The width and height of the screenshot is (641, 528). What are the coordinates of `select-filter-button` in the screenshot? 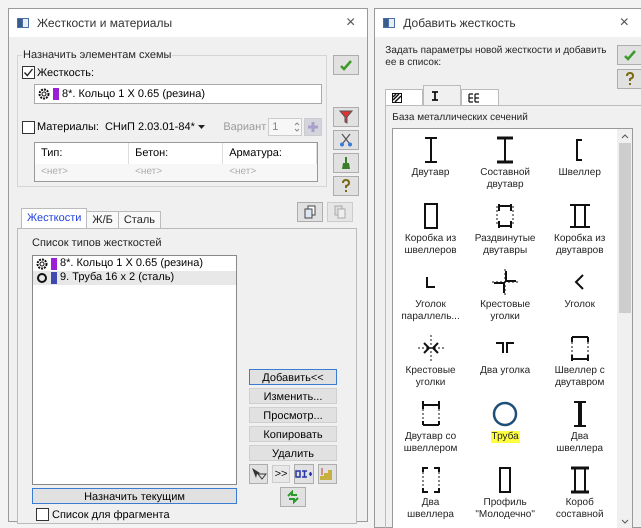 It's located at (258, 474).